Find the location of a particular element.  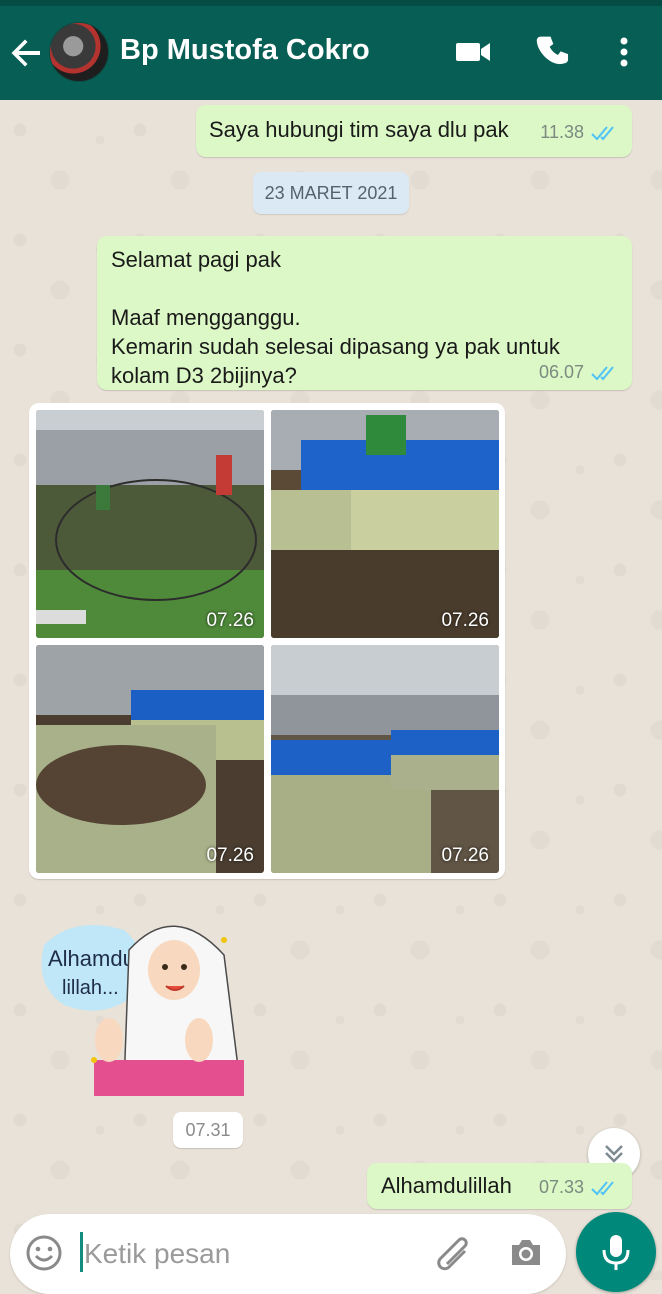

video-call-icon is located at coordinates (473, 52).